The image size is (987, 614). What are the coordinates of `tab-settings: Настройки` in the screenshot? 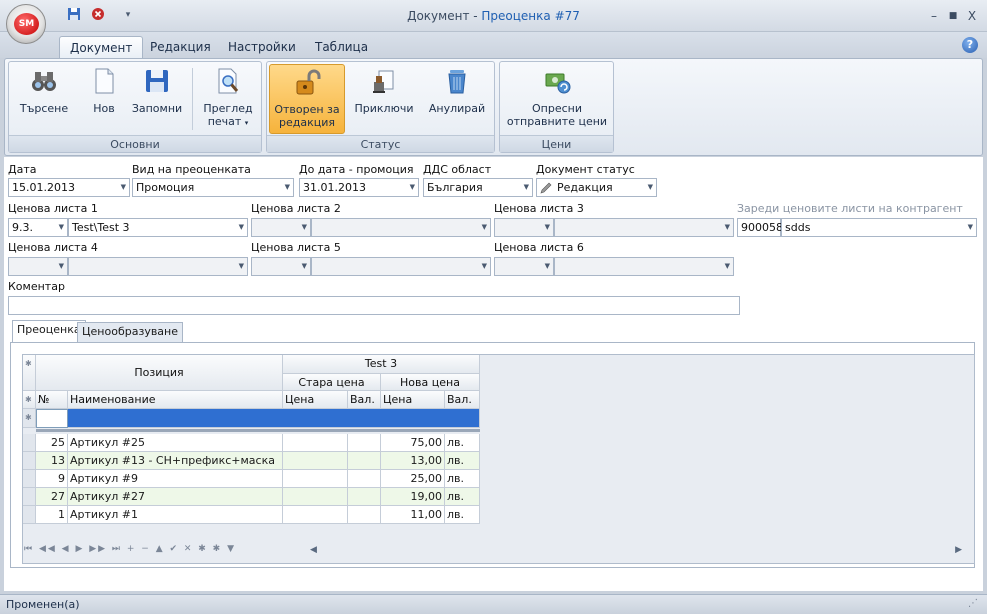 It's located at (262, 47).